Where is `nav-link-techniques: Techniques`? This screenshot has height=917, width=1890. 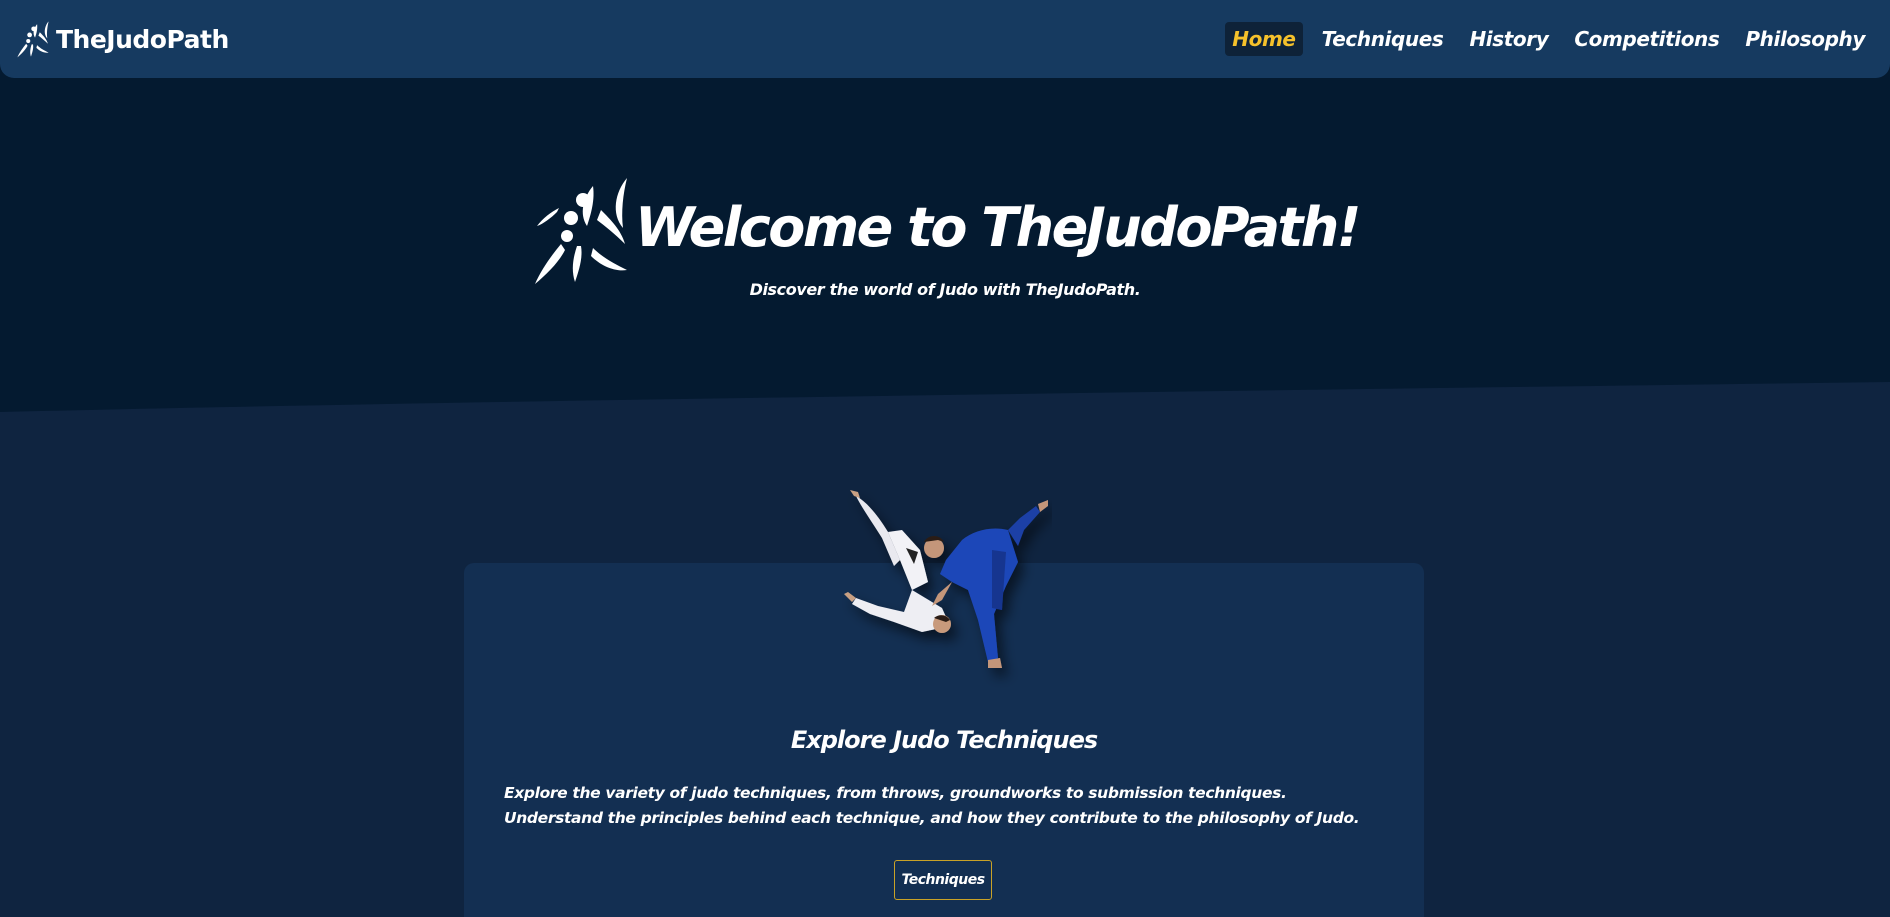
nav-link-techniques: Techniques is located at coordinates (1383, 39).